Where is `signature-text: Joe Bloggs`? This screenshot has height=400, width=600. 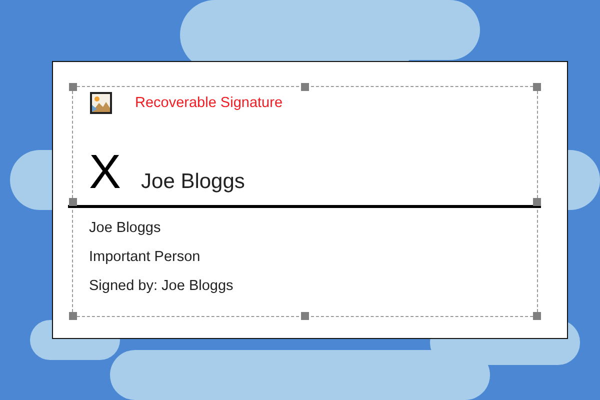 signature-text: Joe Bloggs is located at coordinates (193, 182).